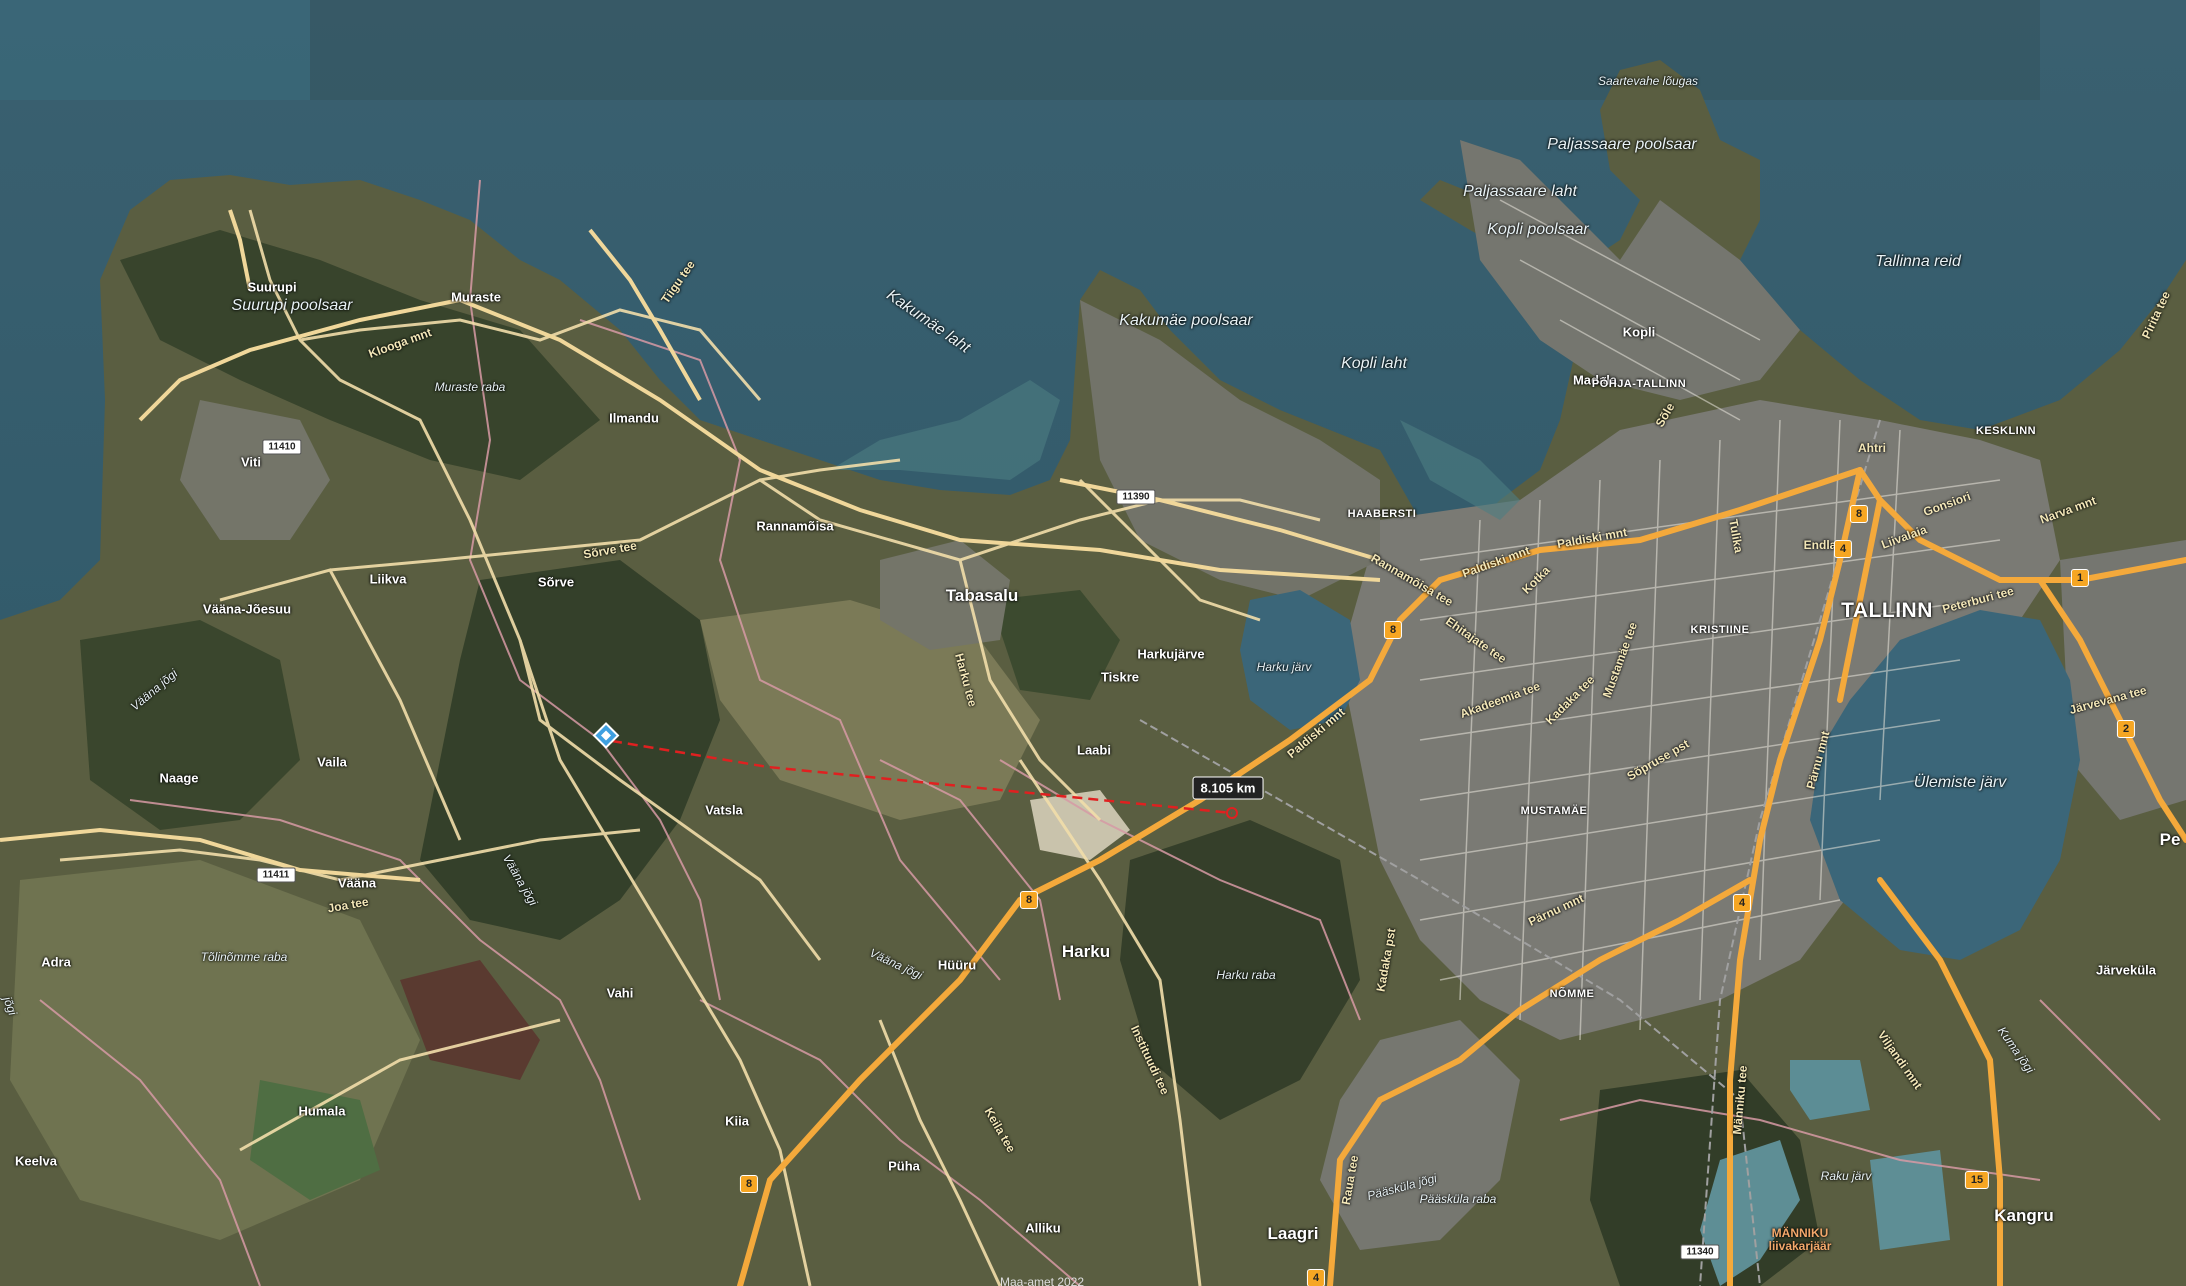 This screenshot has height=1286, width=2186. I want to click on road-shield: 11340, so click(1700, 1252).